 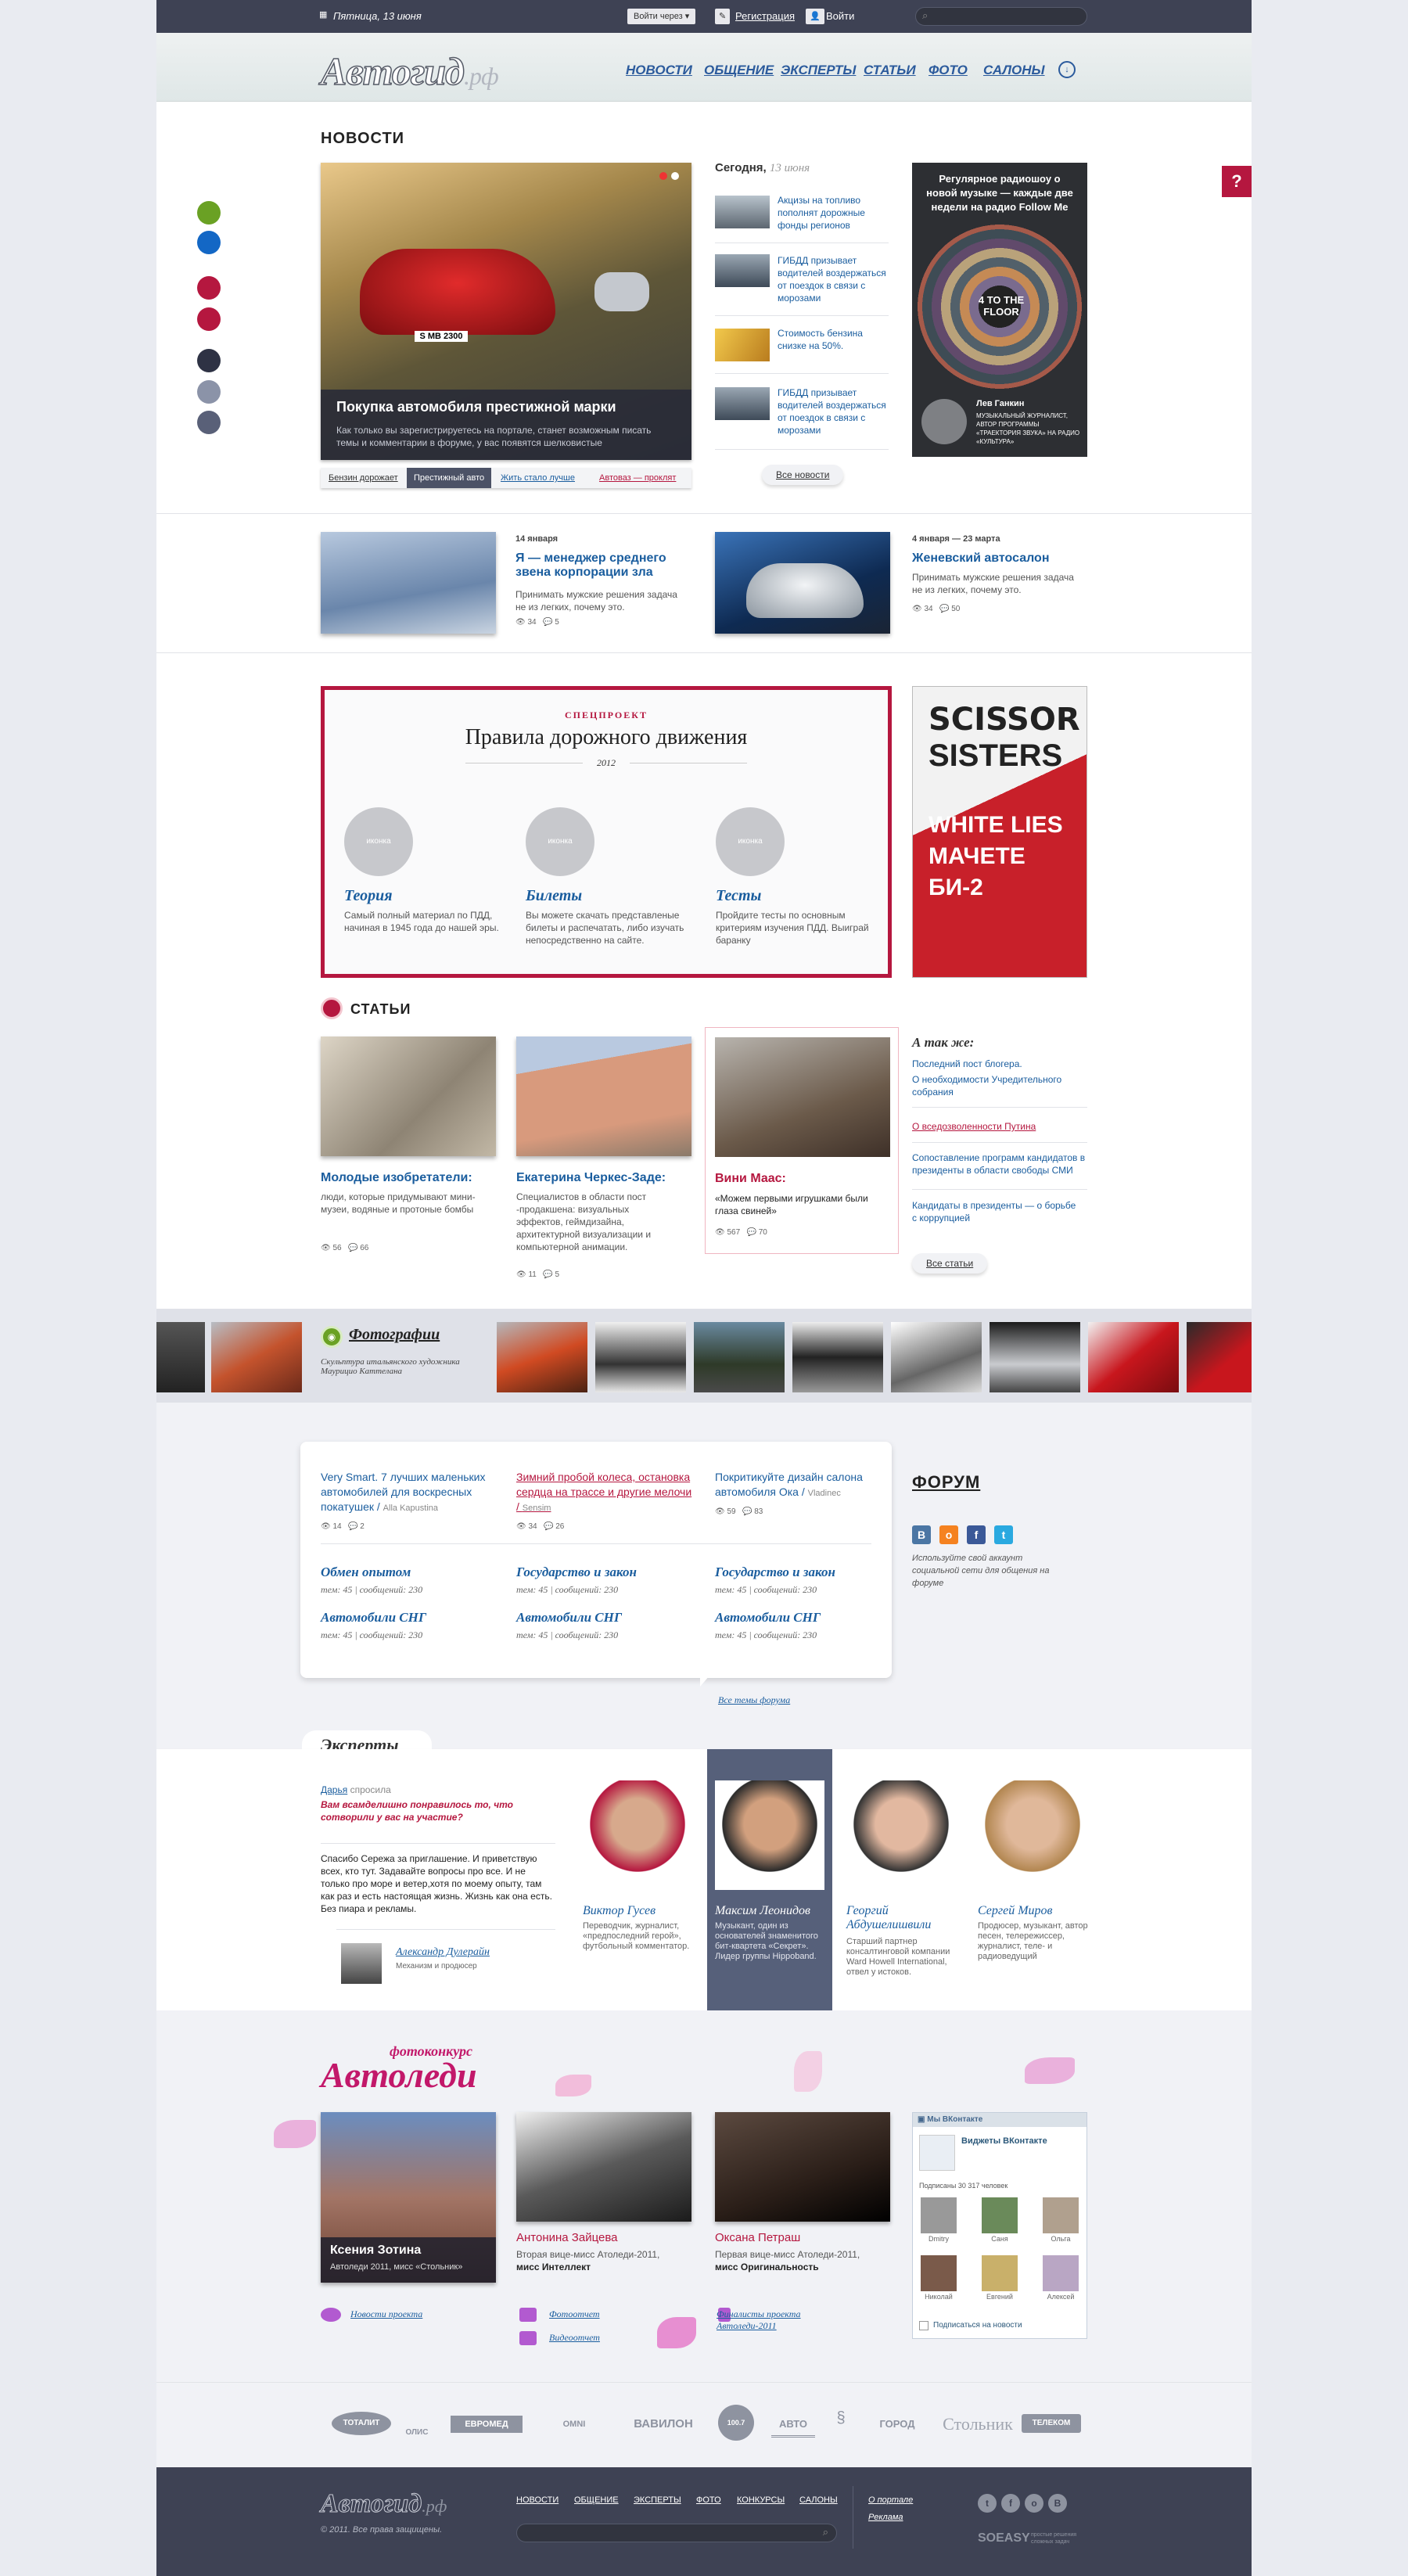 I want to click on contestant-name: Антонина Зайцева, so click(x=566, y=2237).